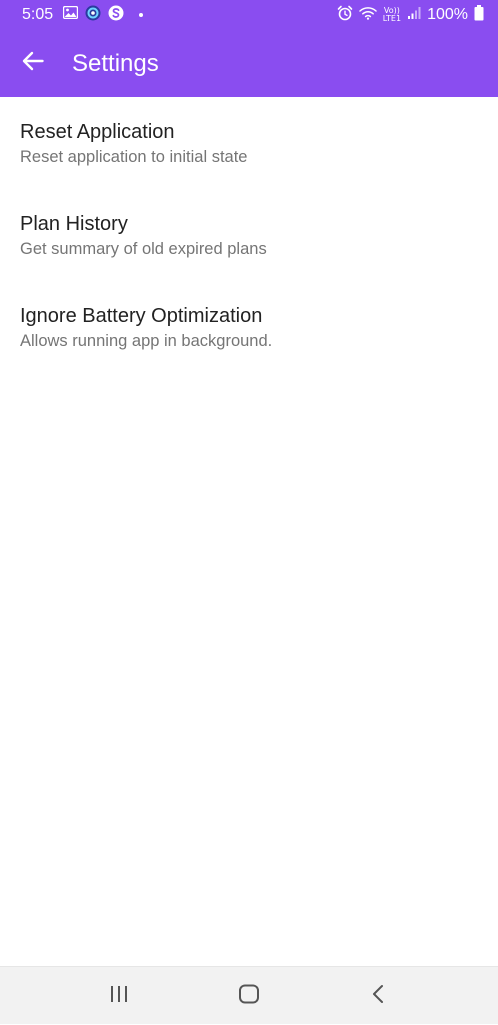  What do you see at coordinates (414, 15) in the screenshot?
I see `signal-icon` at bounding box center [414, 15].